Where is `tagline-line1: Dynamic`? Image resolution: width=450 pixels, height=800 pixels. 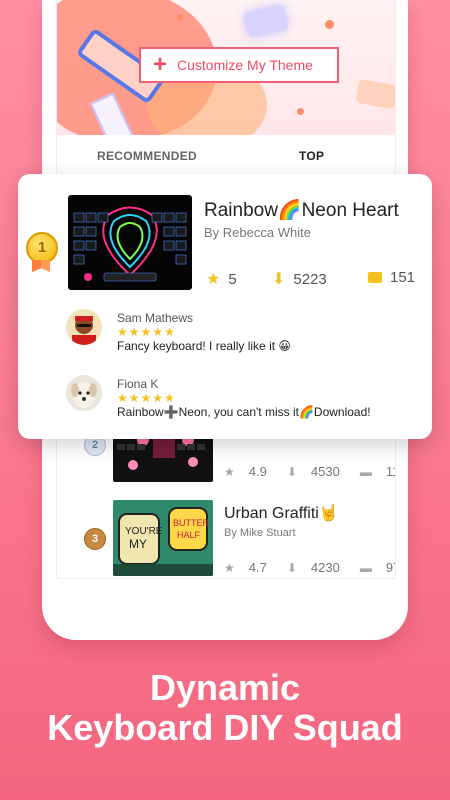
tagline-line1: Dynamic is located at coordinates (225, 687).